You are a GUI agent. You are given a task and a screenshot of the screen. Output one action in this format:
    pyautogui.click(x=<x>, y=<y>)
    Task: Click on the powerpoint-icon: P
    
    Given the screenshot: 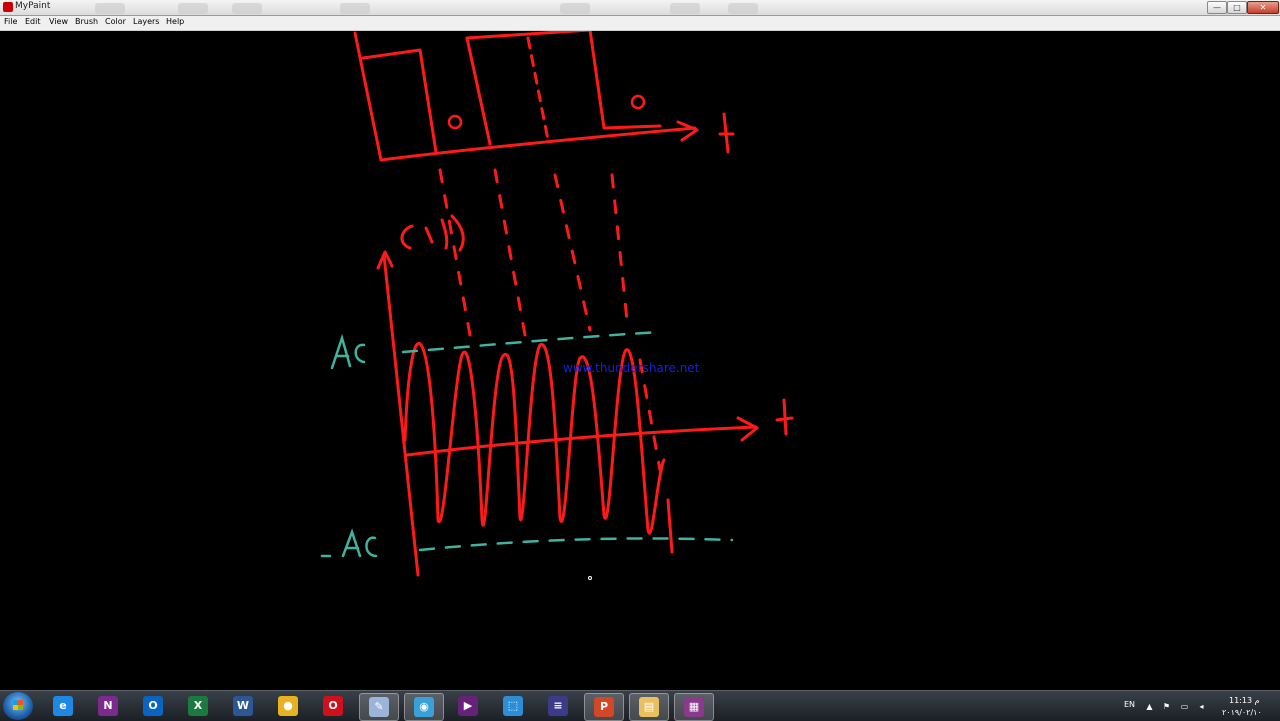 What is the action you would take?
    pyautogui.click(x=604, y=707)
    